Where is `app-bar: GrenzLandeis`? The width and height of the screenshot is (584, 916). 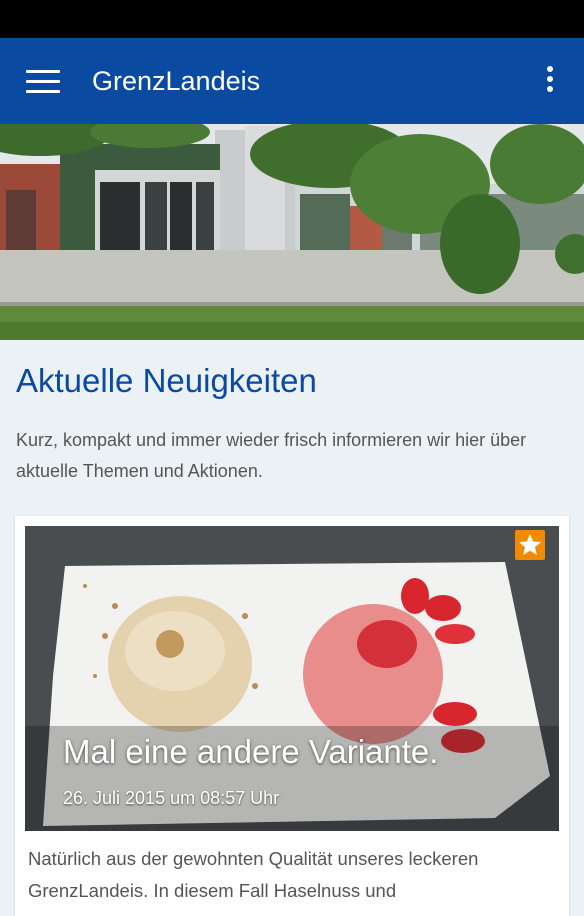
app-bar: GrenzLandeis is located at coordinates (292, 81).